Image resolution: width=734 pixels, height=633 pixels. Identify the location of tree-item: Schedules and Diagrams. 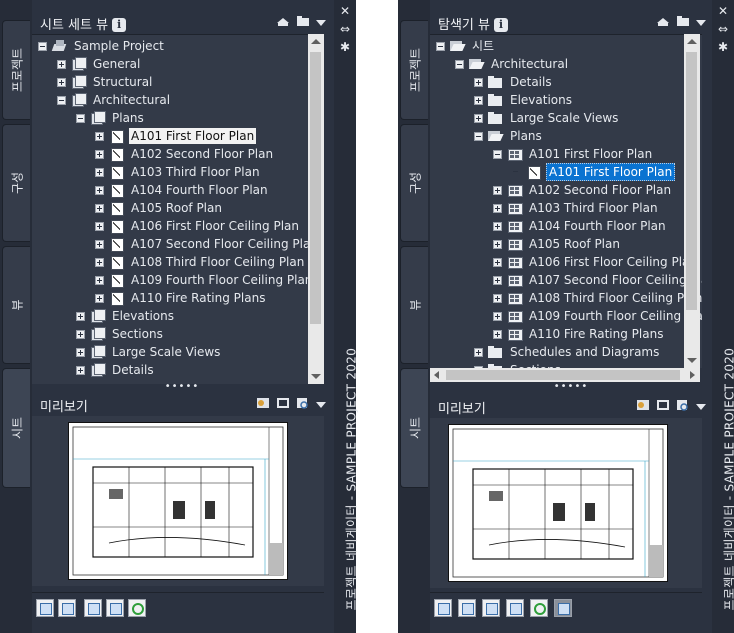
(567, 352).